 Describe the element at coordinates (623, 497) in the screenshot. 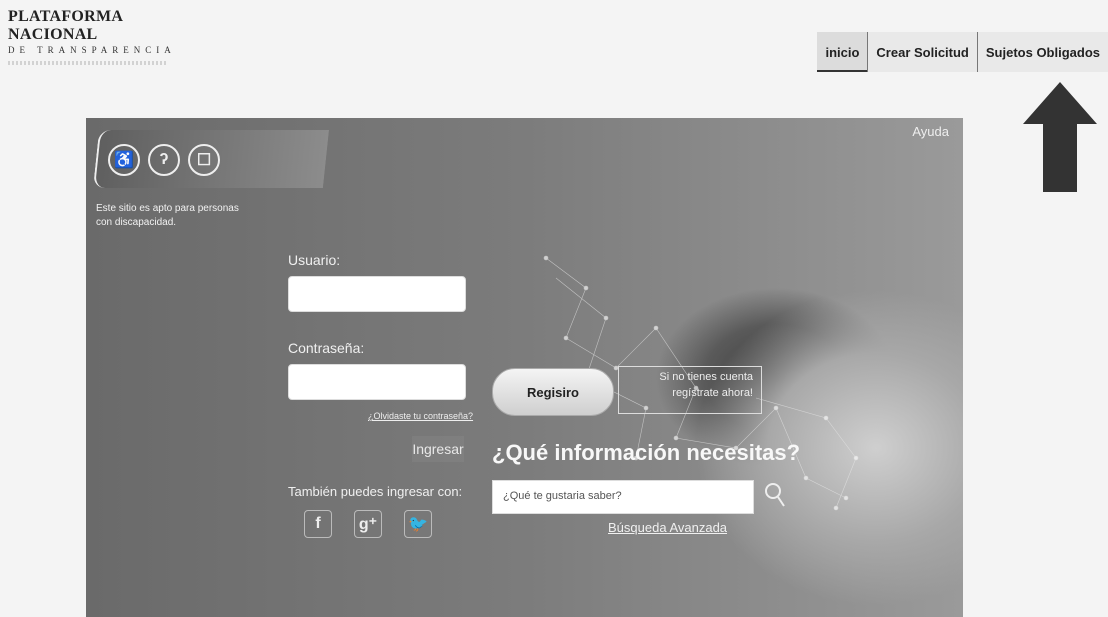

I see `search-input: ¿Qué te gustaria saber?` at that location.